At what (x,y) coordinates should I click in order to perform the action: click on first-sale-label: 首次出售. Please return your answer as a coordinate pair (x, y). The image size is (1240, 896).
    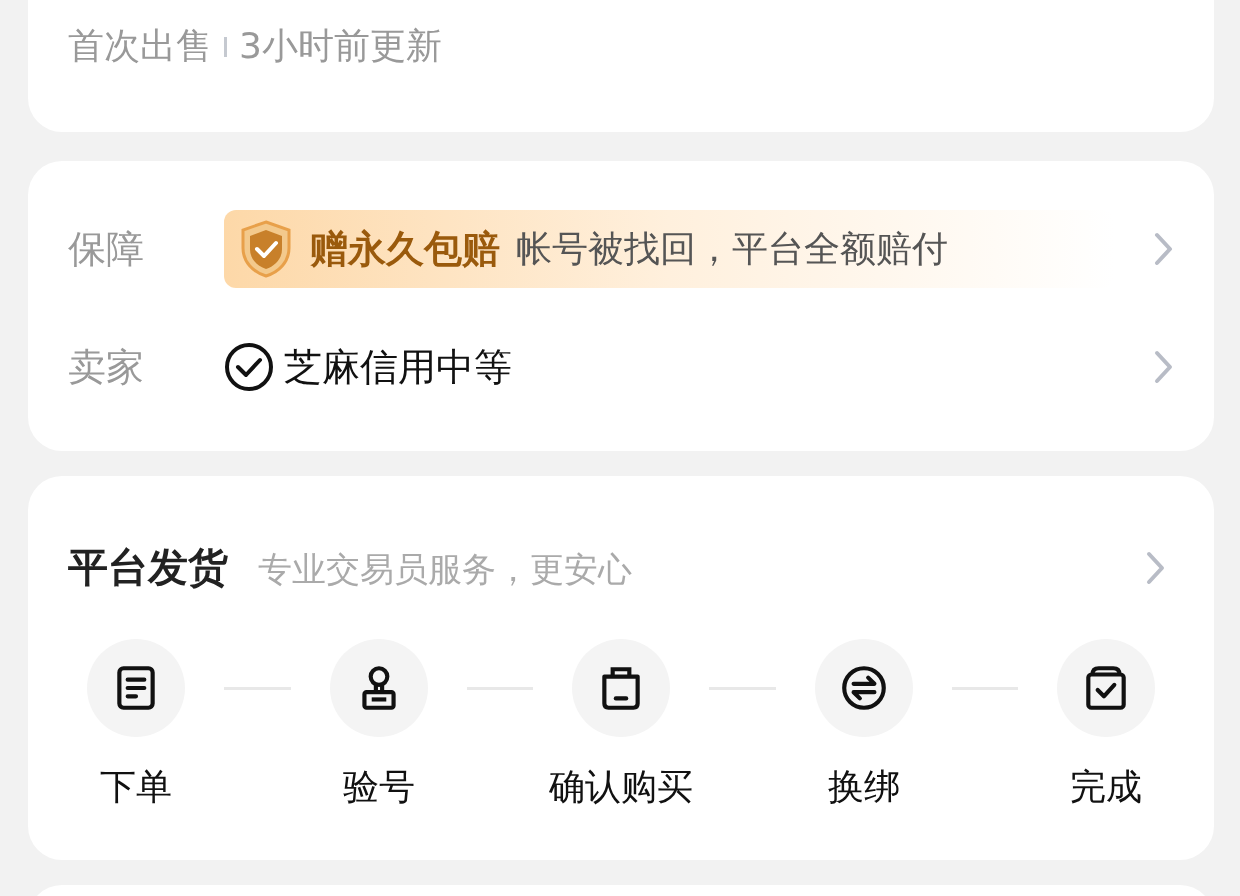
    Looking at the image, I should click on (140, 46).